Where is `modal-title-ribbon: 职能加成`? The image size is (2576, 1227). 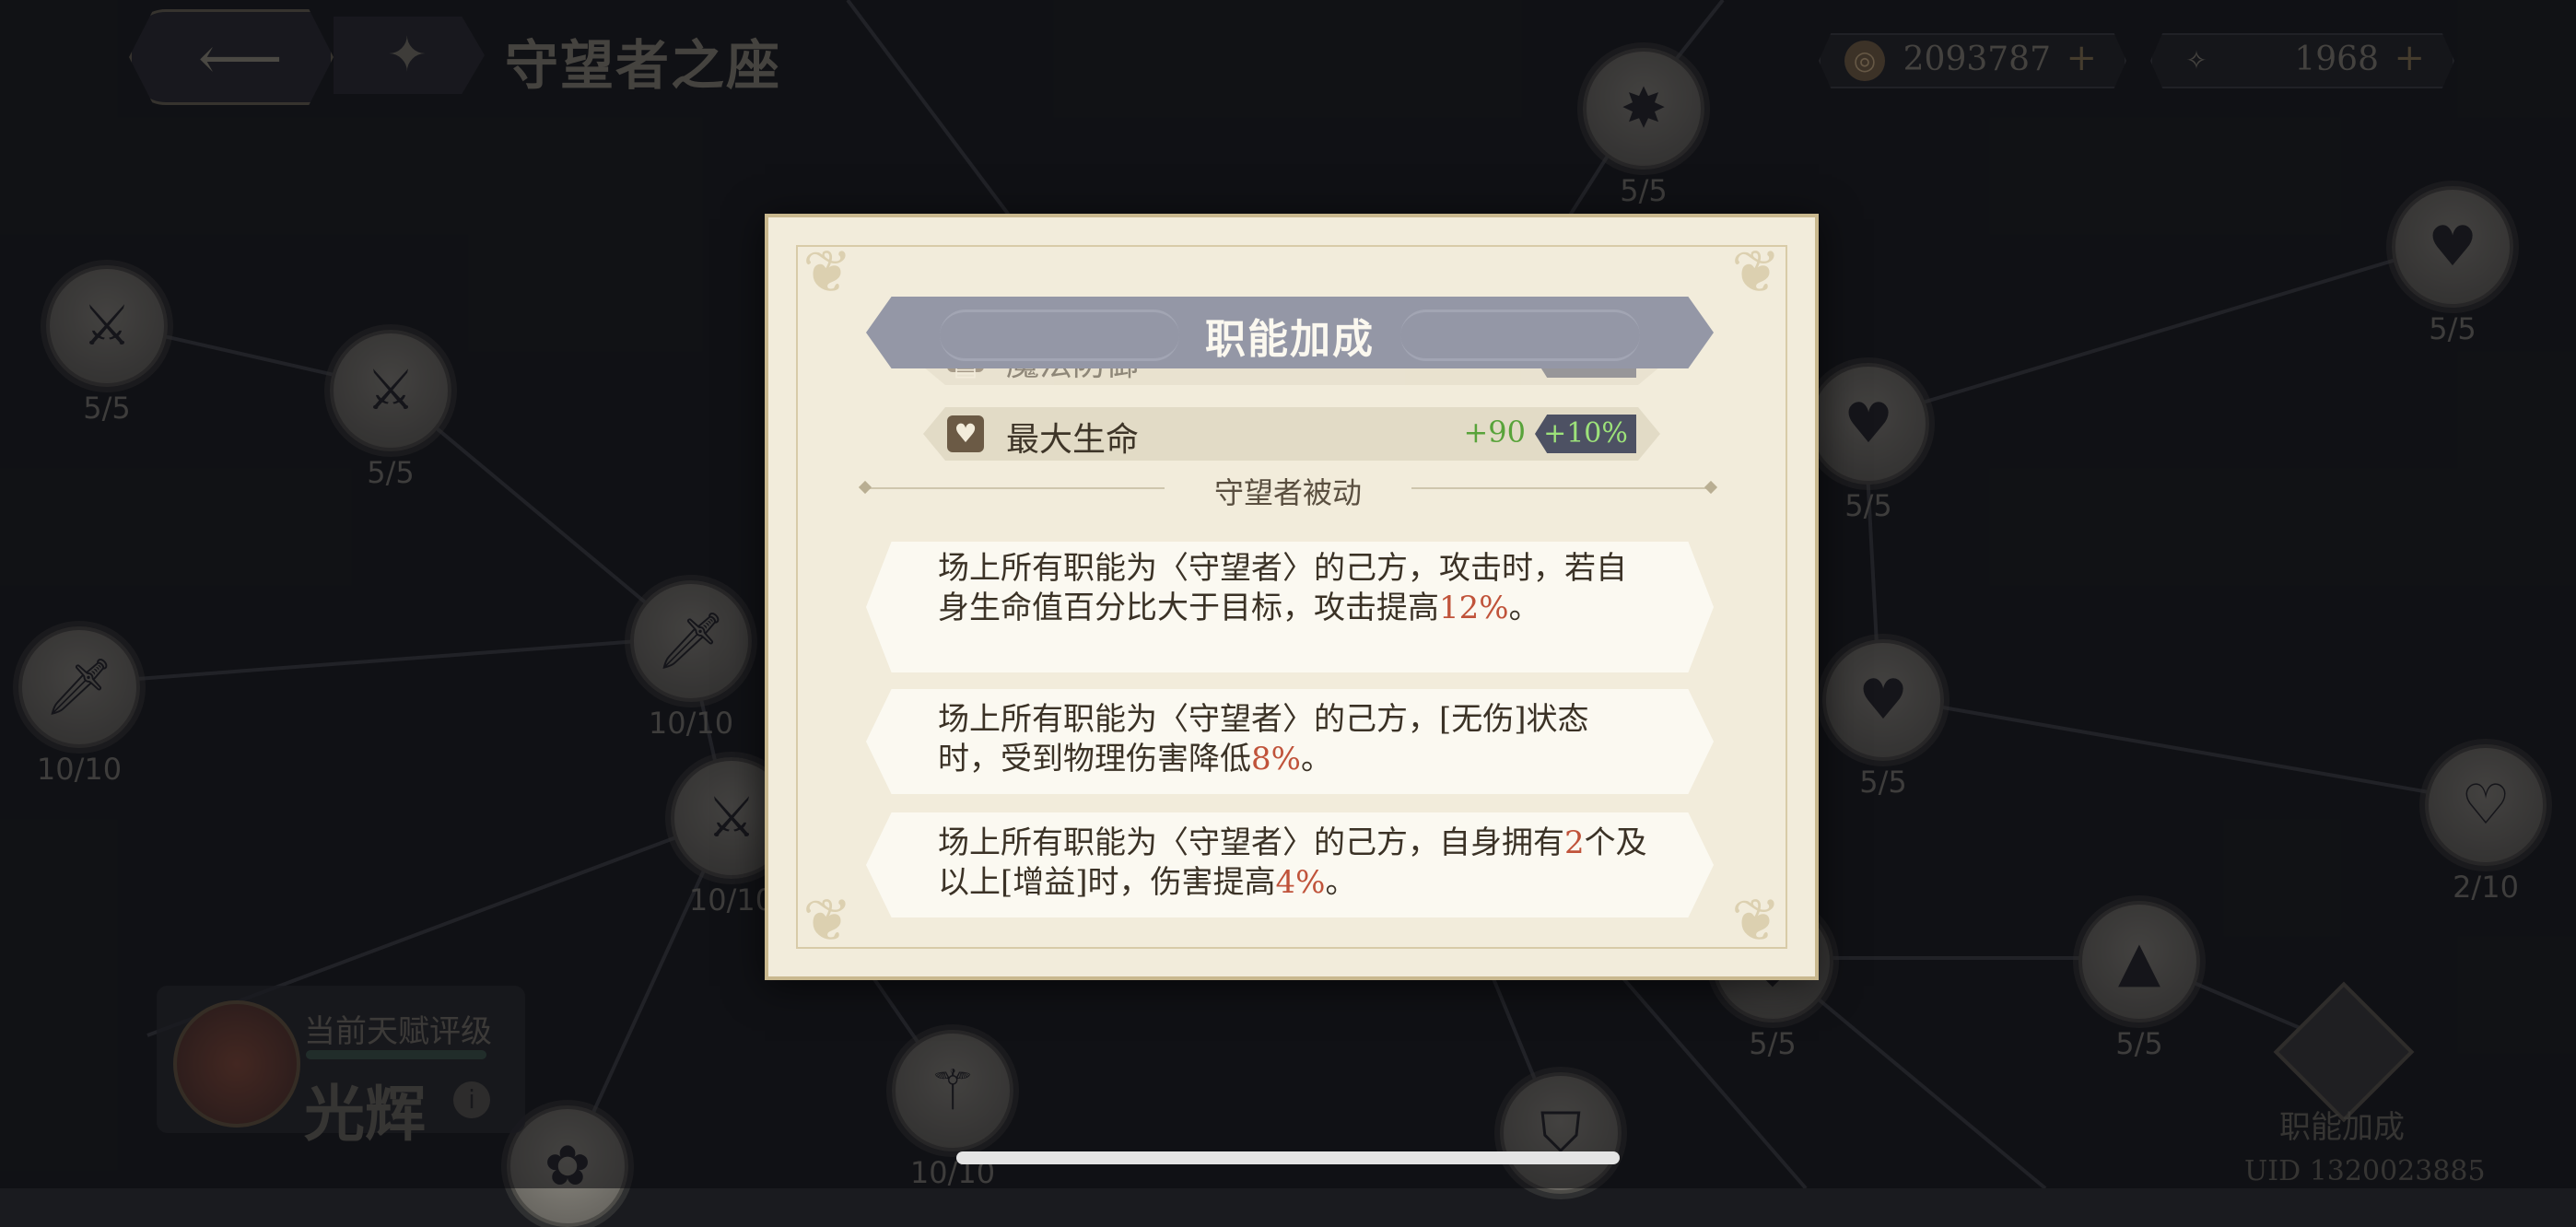 modal-title-ribbon: 职能加成 is located at coordinates (1290, 332).